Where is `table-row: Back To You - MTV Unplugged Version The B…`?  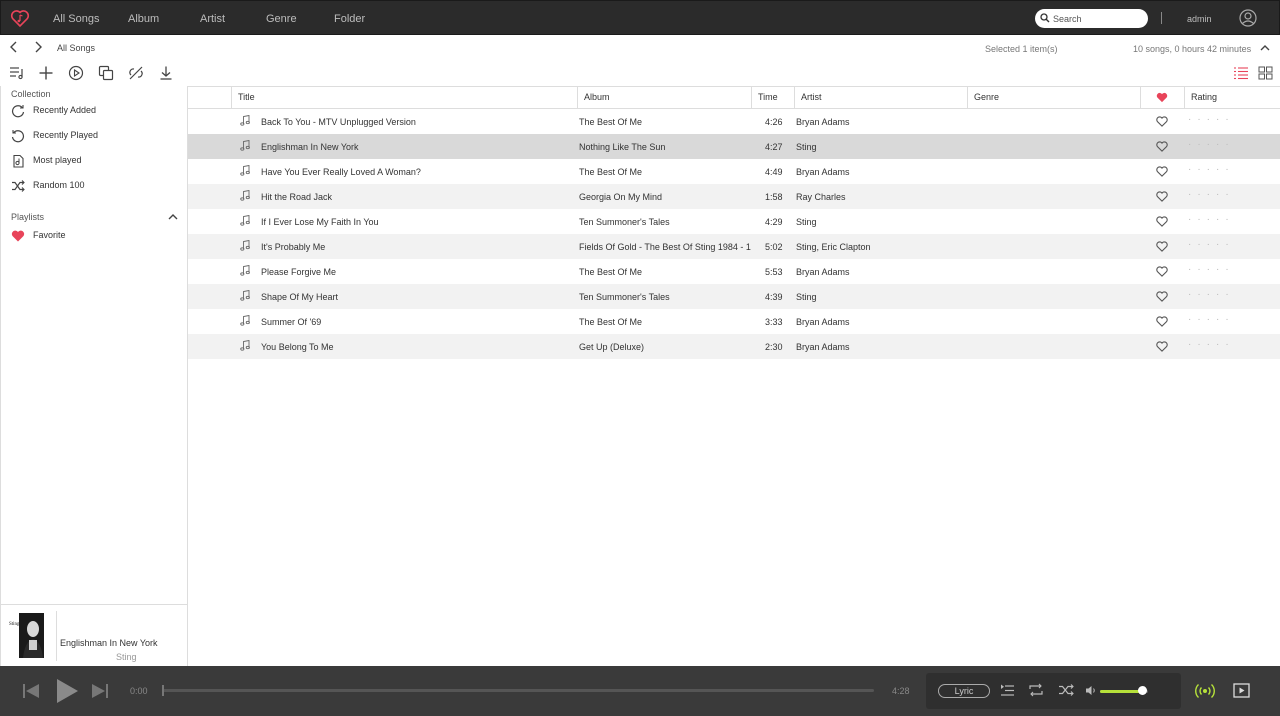 table-row: Back To You - MTV Unplugged Version The B… is located at coordinates (734, 121).